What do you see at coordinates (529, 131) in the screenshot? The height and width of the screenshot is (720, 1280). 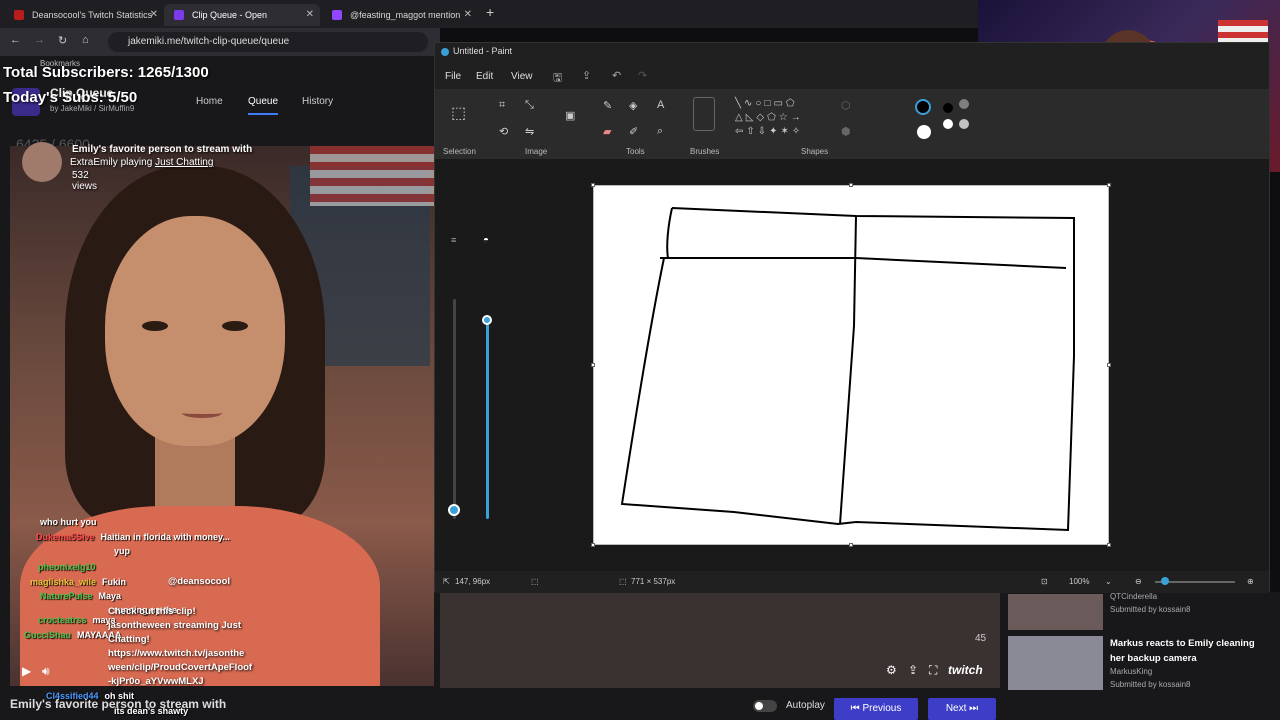 I see `flip-icon: ⇋` at bounding box center [529, 131].